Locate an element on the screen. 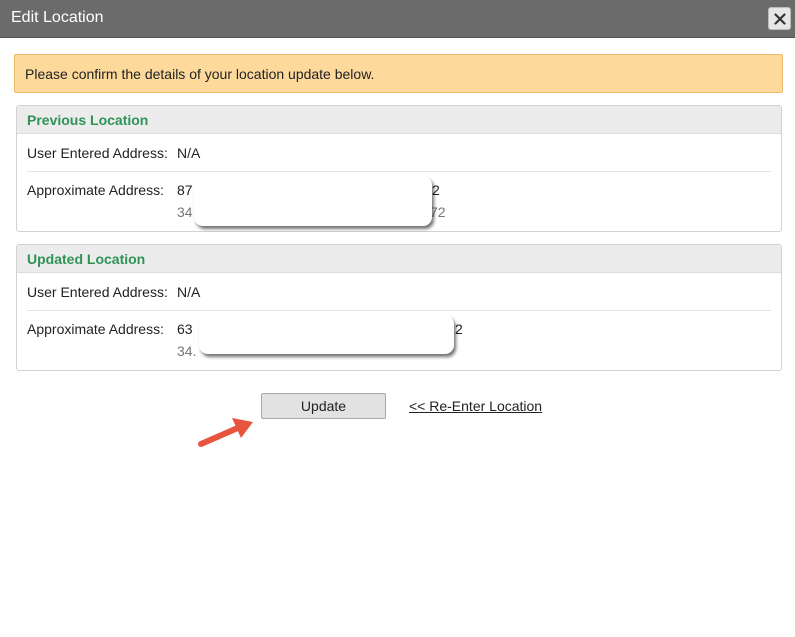  close-icon is located at coordinates (779, 18).